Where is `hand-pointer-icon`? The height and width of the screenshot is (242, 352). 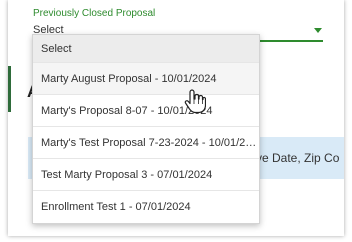 hand-pointer-icon is located at coordinates (195, 101).